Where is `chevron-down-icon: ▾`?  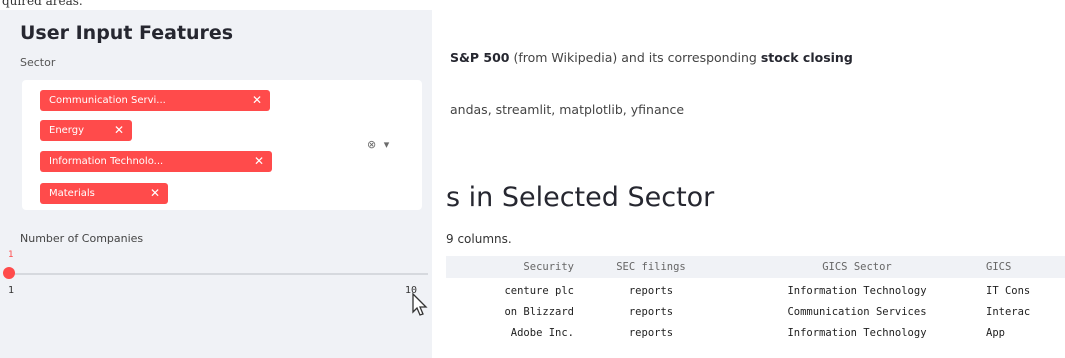 chevron-down-icon: ▾ is located at coordinates (388, 144).